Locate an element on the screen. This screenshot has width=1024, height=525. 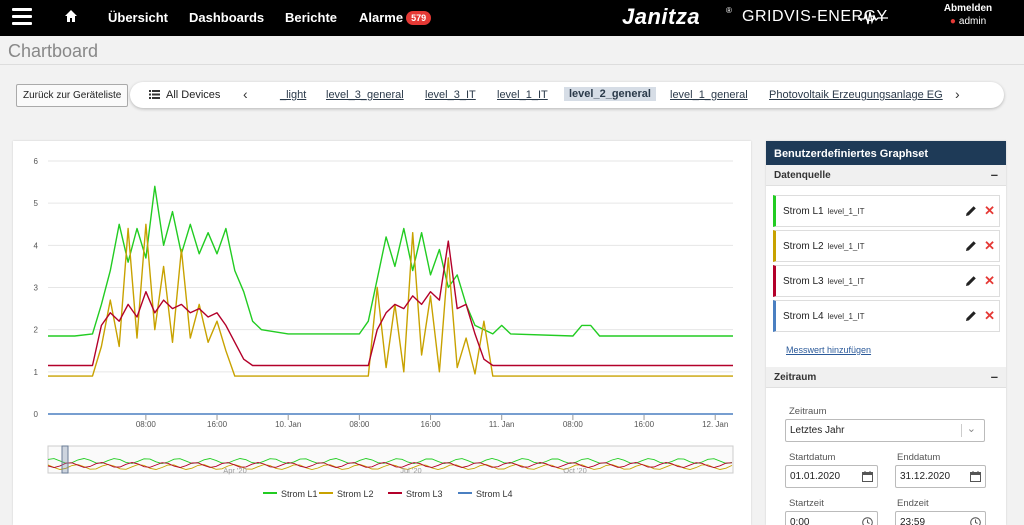
chevron-right-icon: › is located at coordinates (957, 94).